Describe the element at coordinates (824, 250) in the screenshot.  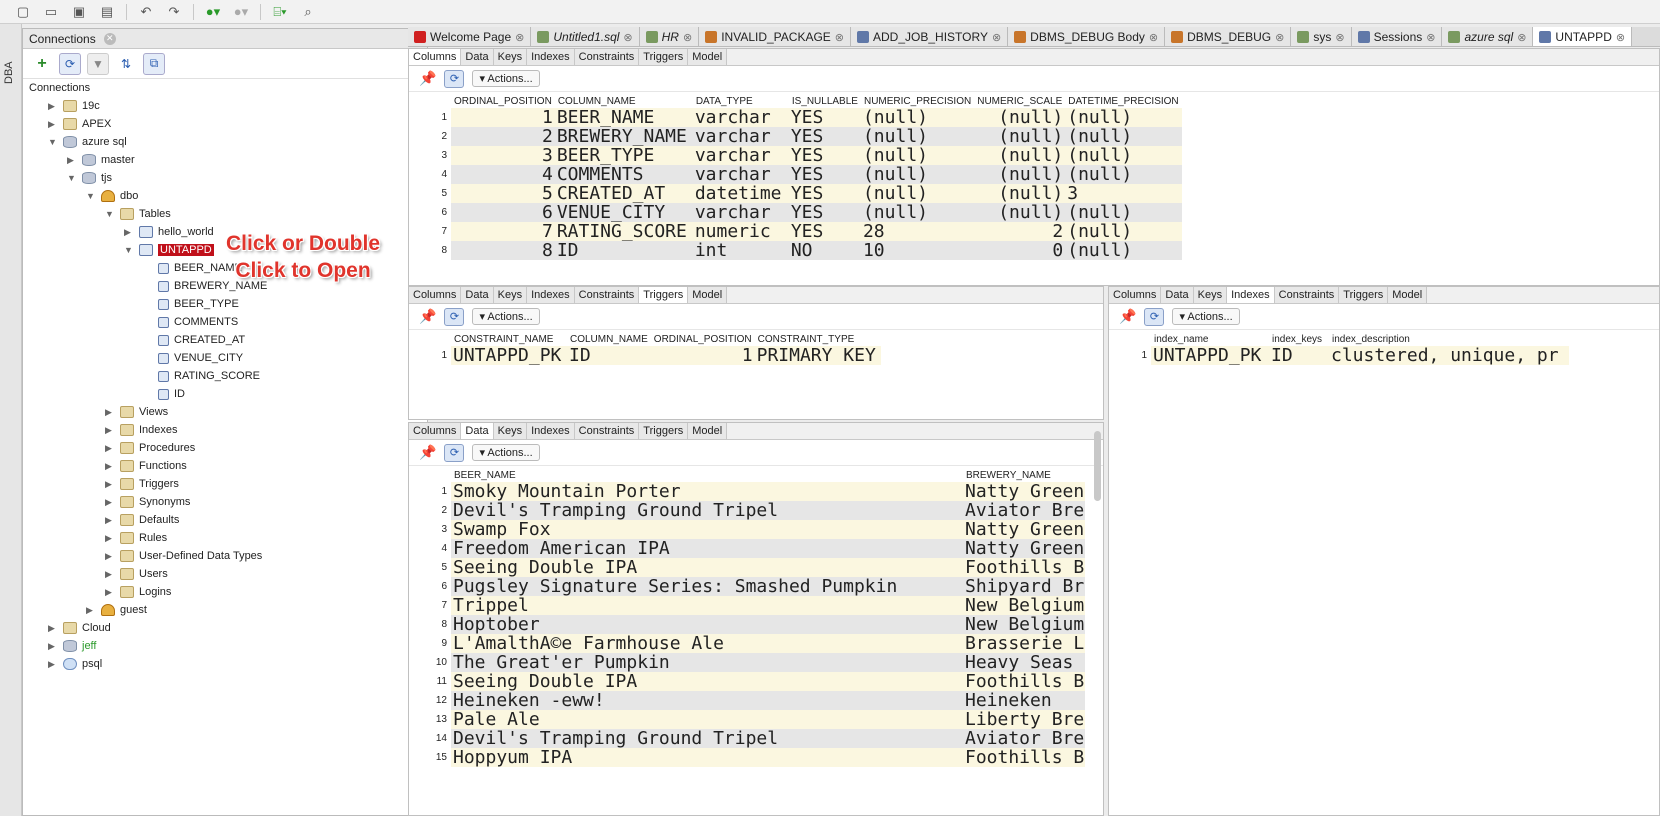
I see `table-cell: NO` at that location.